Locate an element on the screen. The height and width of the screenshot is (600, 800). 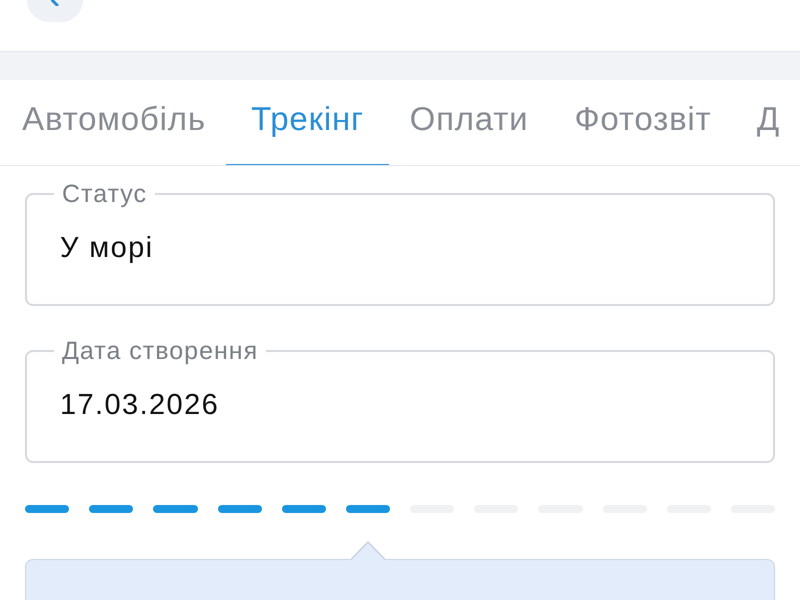
field-label: Статус is located at coordinates (104, 194).